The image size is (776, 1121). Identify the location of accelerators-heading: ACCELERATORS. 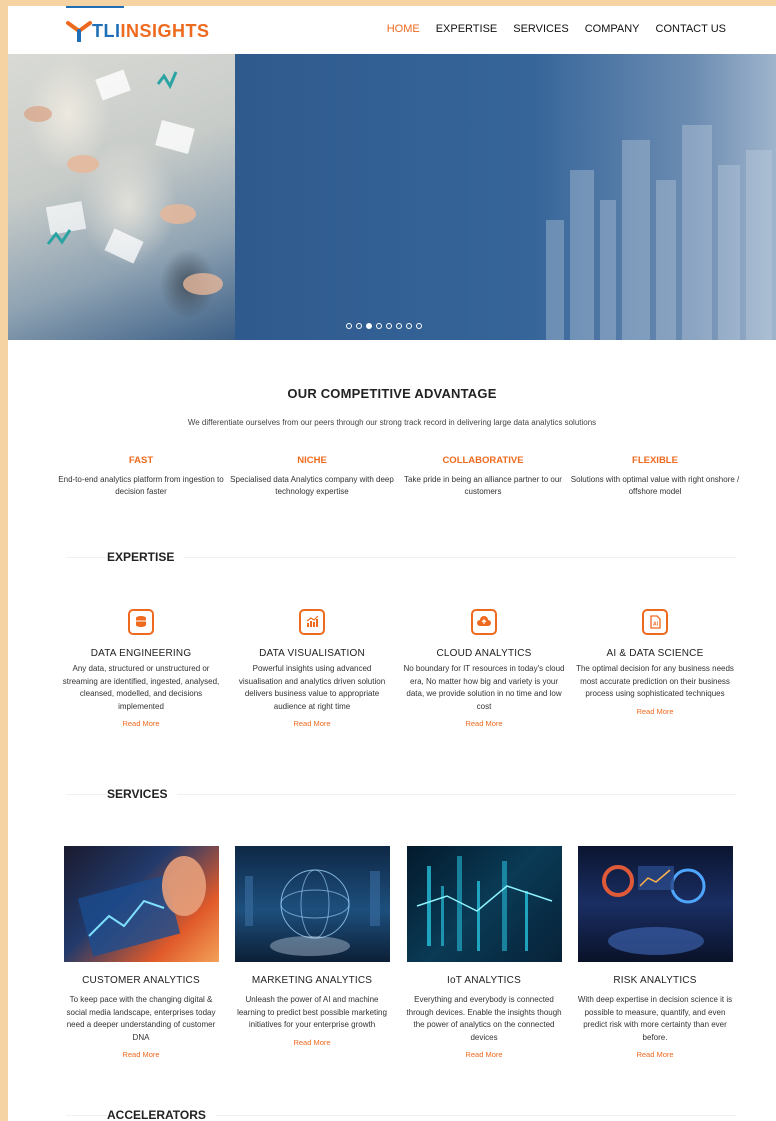
(401, 1114).